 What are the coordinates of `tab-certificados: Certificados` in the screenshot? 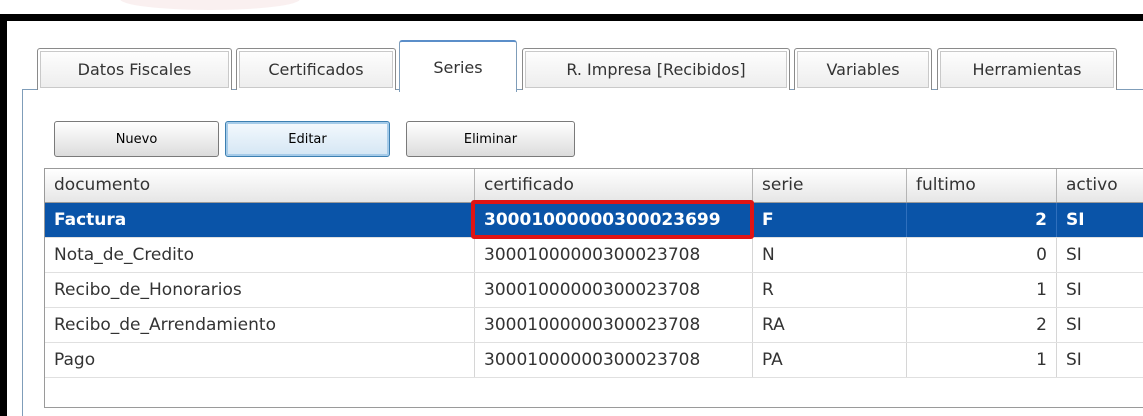 It's located at (316, 69).